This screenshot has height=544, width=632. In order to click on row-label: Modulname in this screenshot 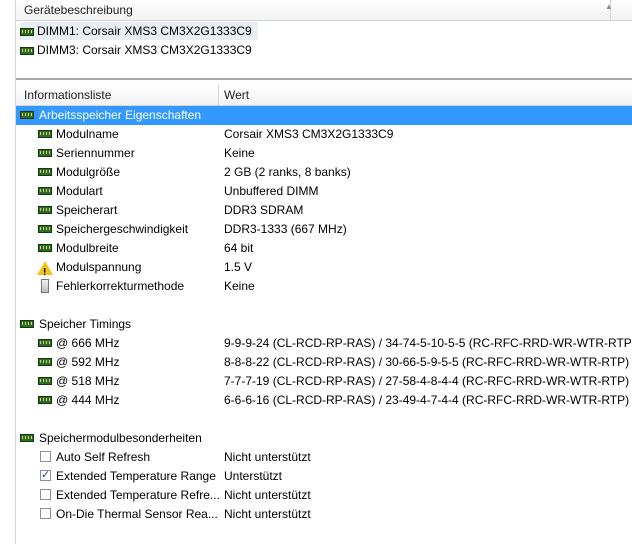, I will do `click(87, 134)`.